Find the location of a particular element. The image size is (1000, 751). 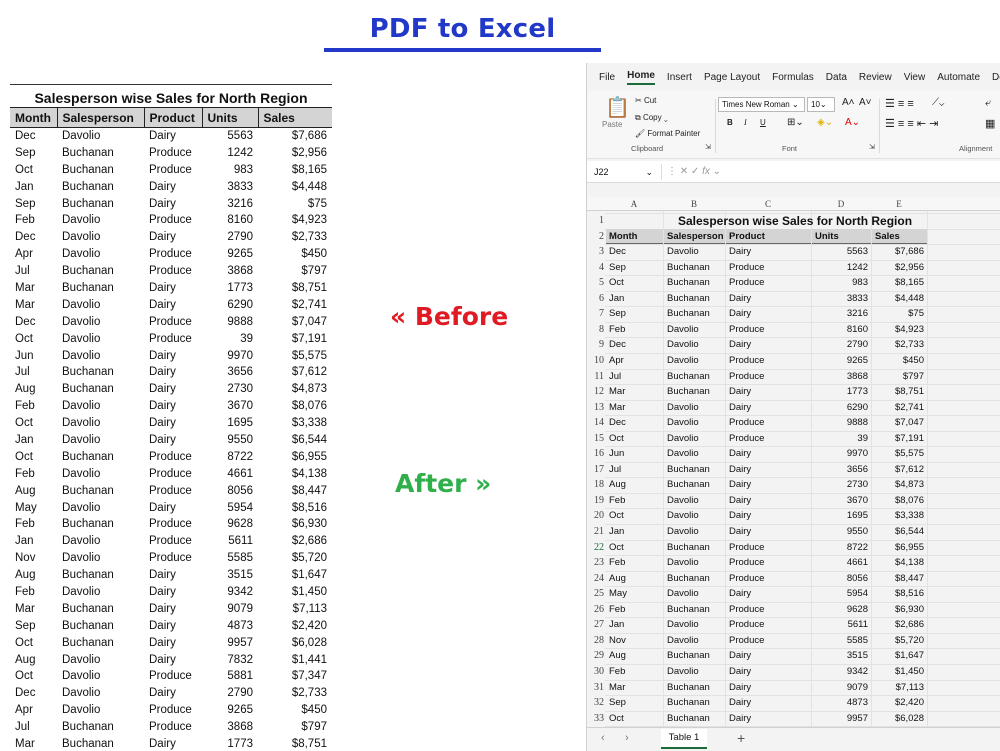

data-cell: 1773 is located at coordinates (841, 392).